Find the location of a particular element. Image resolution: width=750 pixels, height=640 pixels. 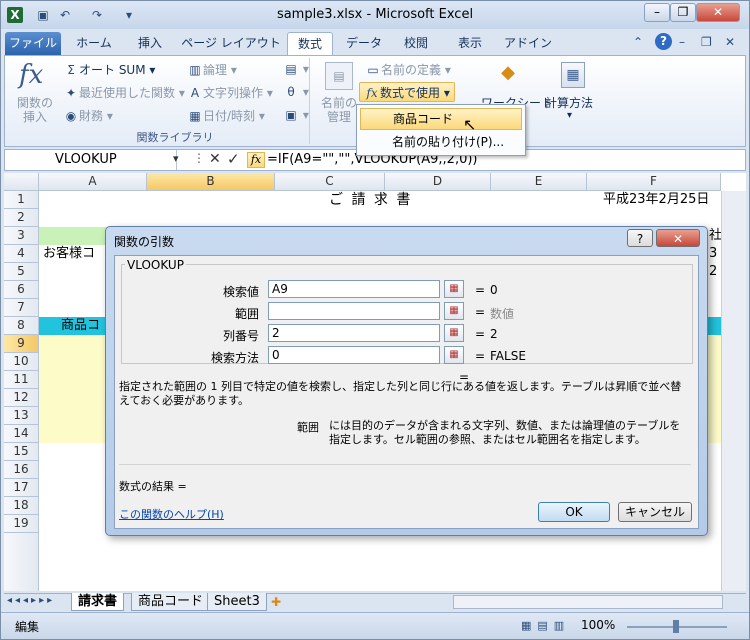

tab-view: 表示 is located at coordinates (470, 43).